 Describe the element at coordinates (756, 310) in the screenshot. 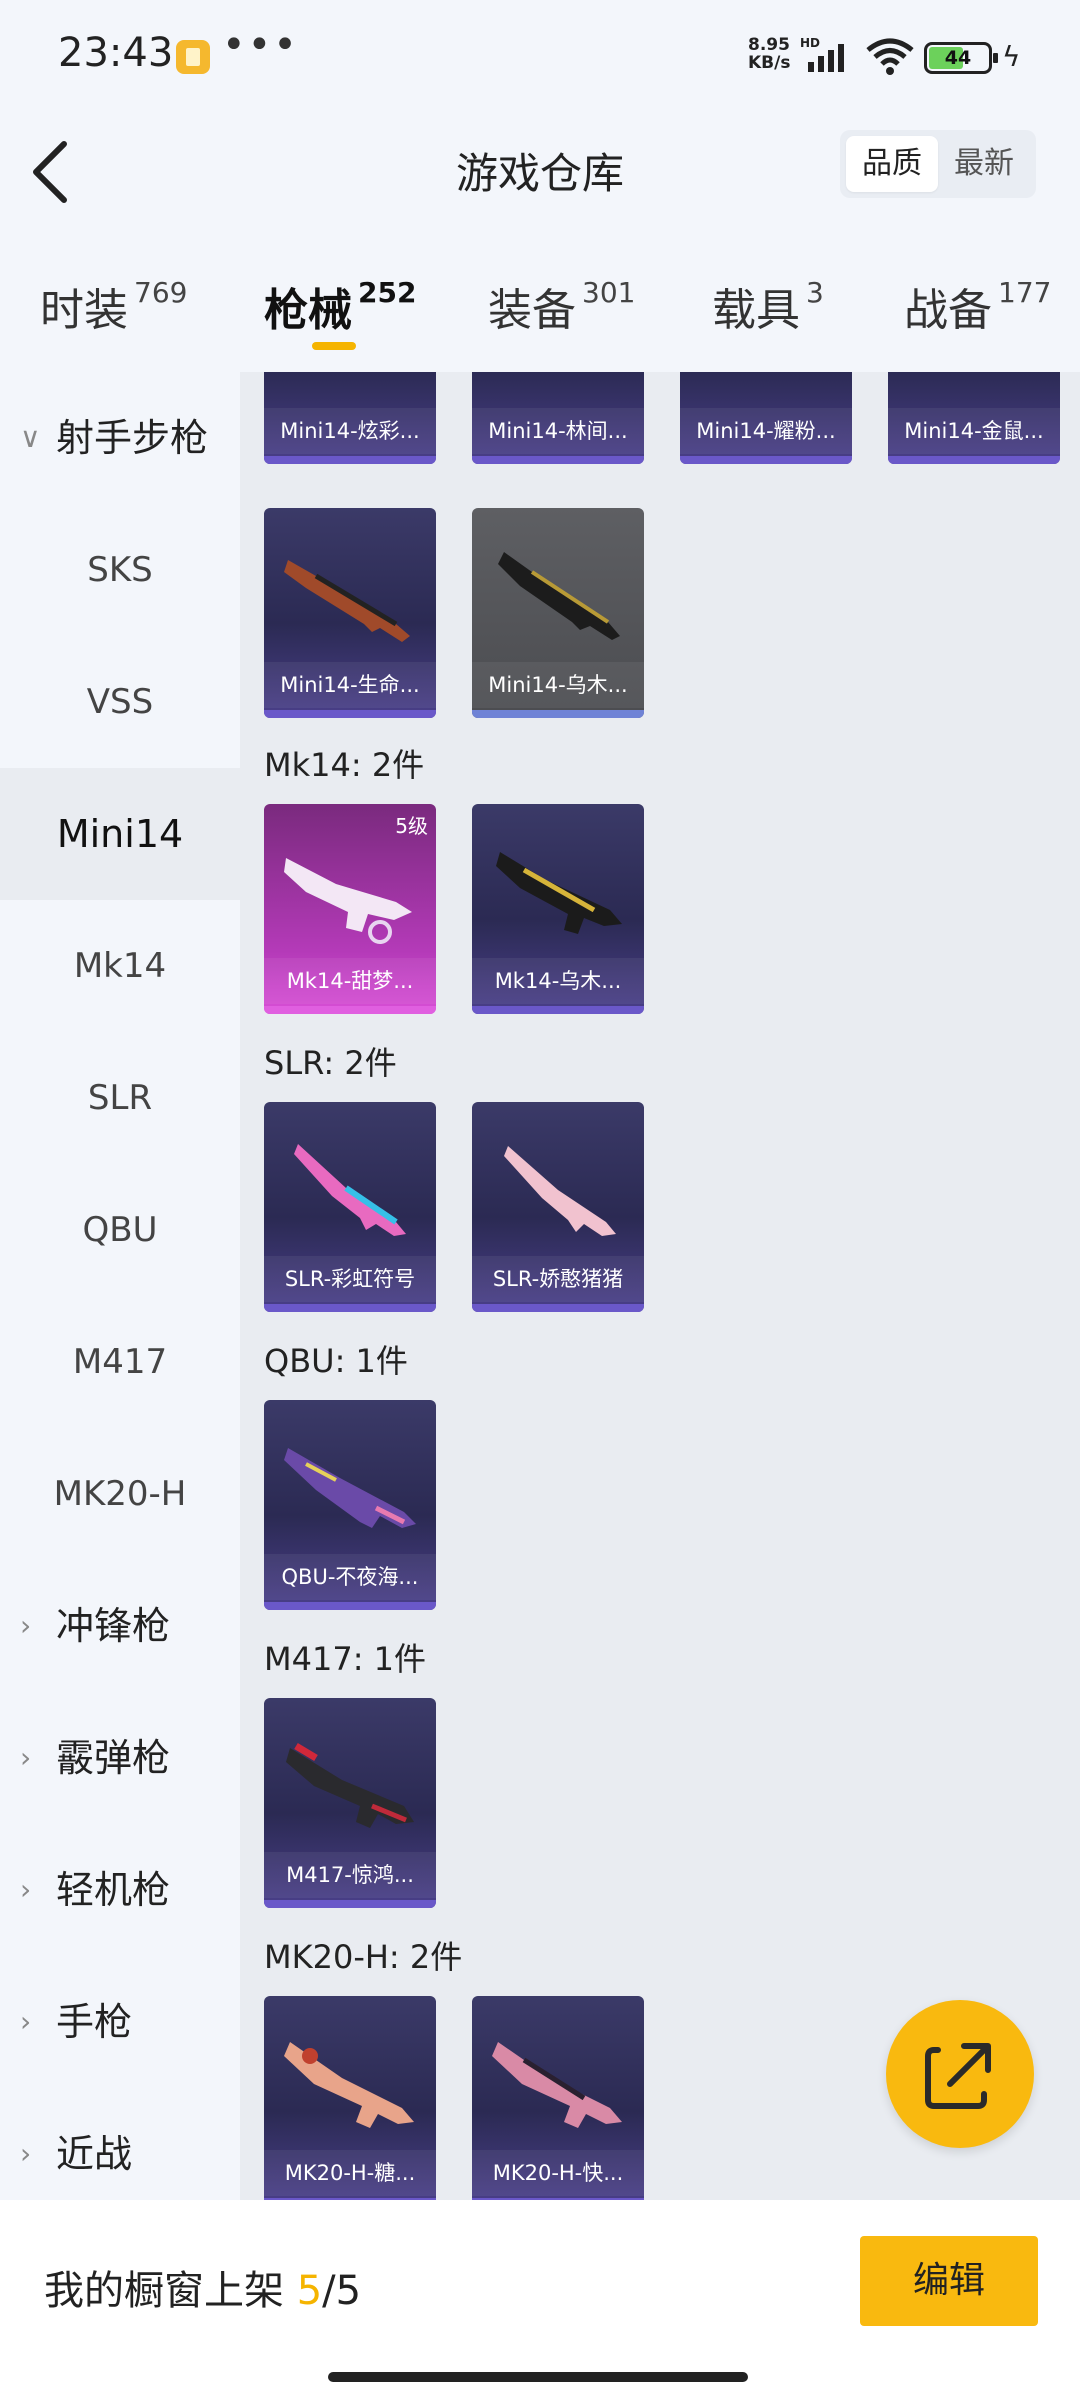

I see `tab-label: 载具` at that location.